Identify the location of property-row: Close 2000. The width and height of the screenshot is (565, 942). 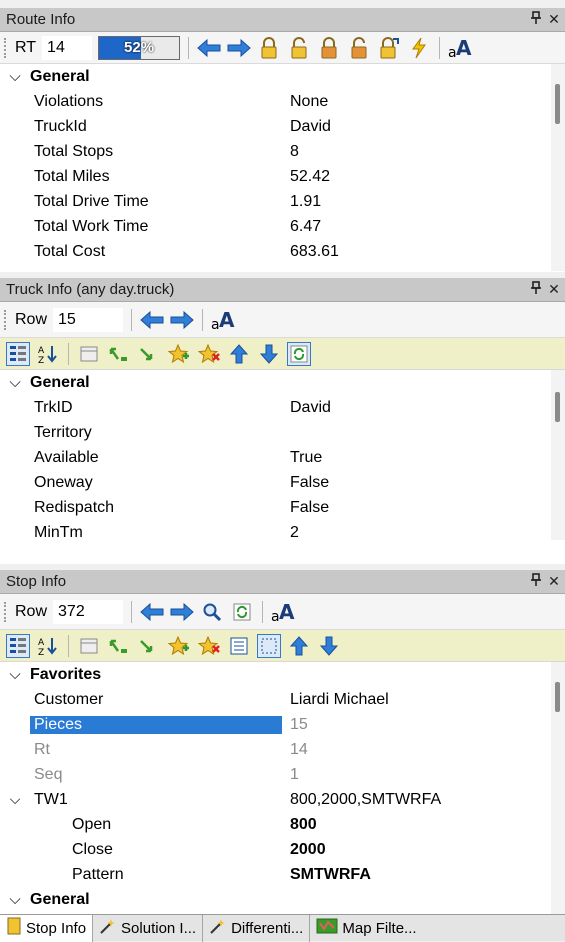
(282, 849).